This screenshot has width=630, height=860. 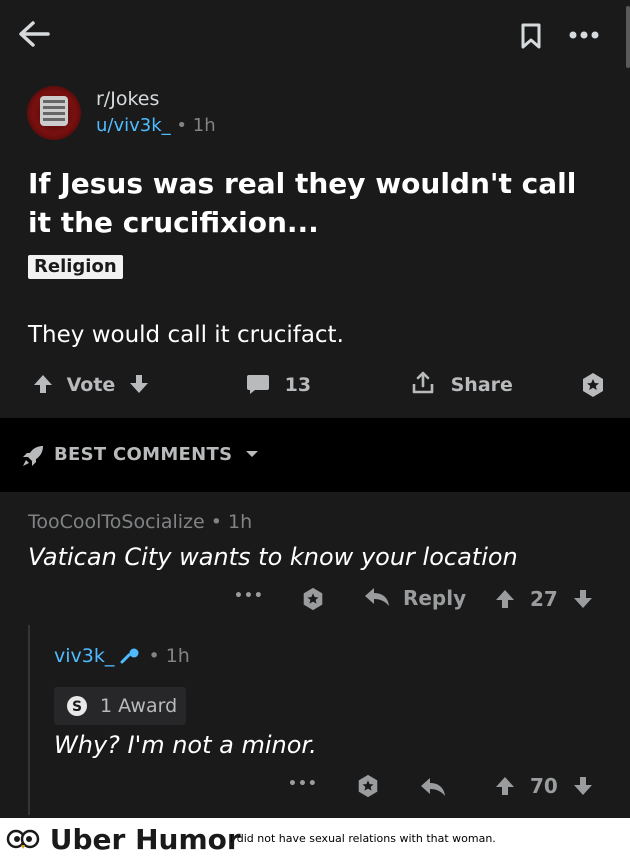 I want to click on vote-label: Vote, so click(x=91, y=385).